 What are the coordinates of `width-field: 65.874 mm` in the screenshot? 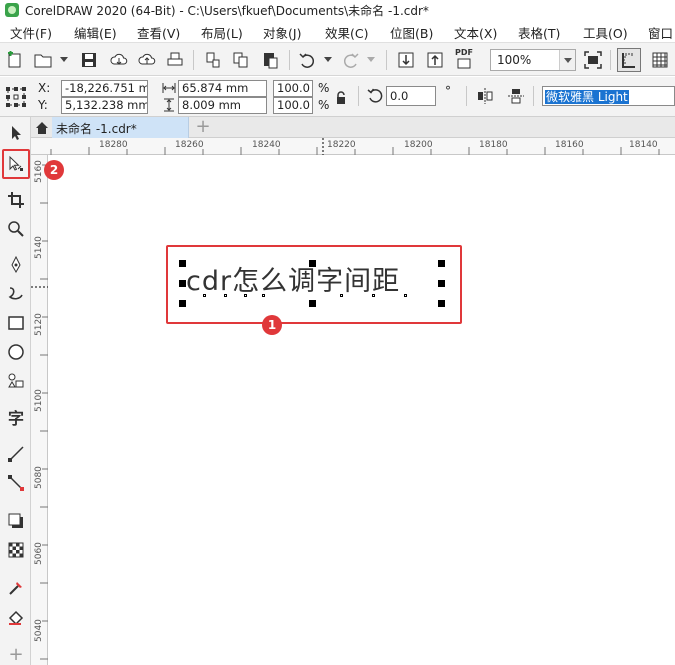 It's located at (222, 88).